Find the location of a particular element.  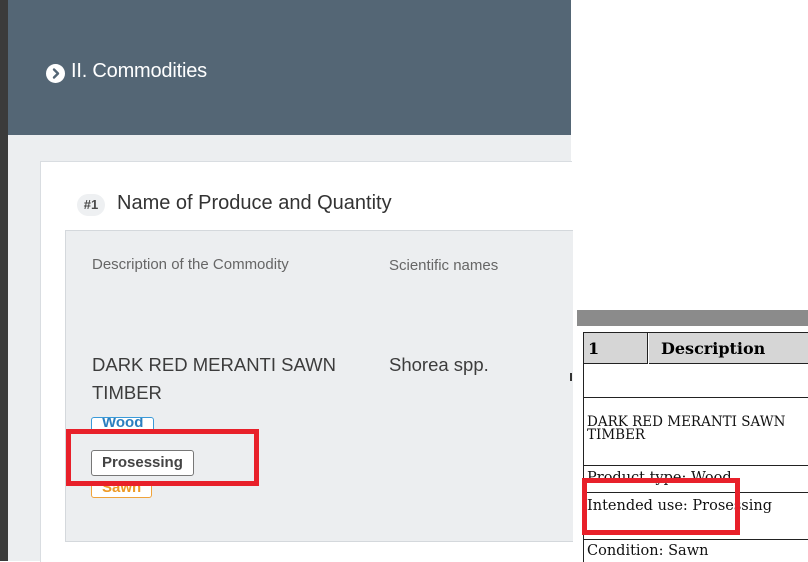

description-column-header: Description of the Commodity is located at coordinates (190, 264).